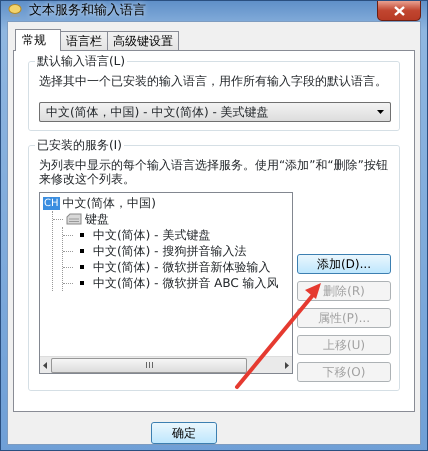 This screenshot has height=451, width=428. I want to click on horizontal-scrollbar, so click(166, 364).